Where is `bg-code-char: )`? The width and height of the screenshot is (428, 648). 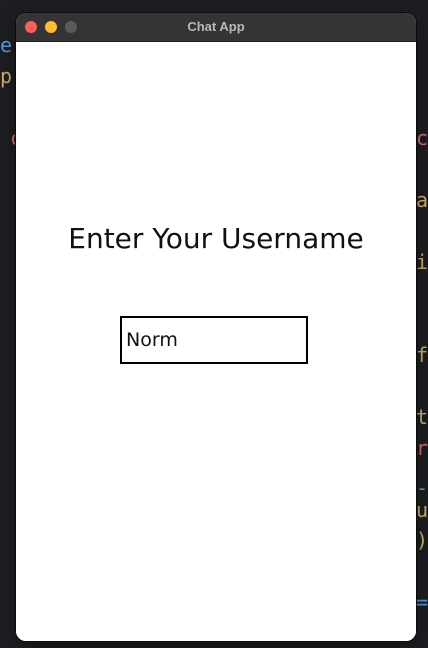
bg-code-char: ) is located at coordinates (422, 540).